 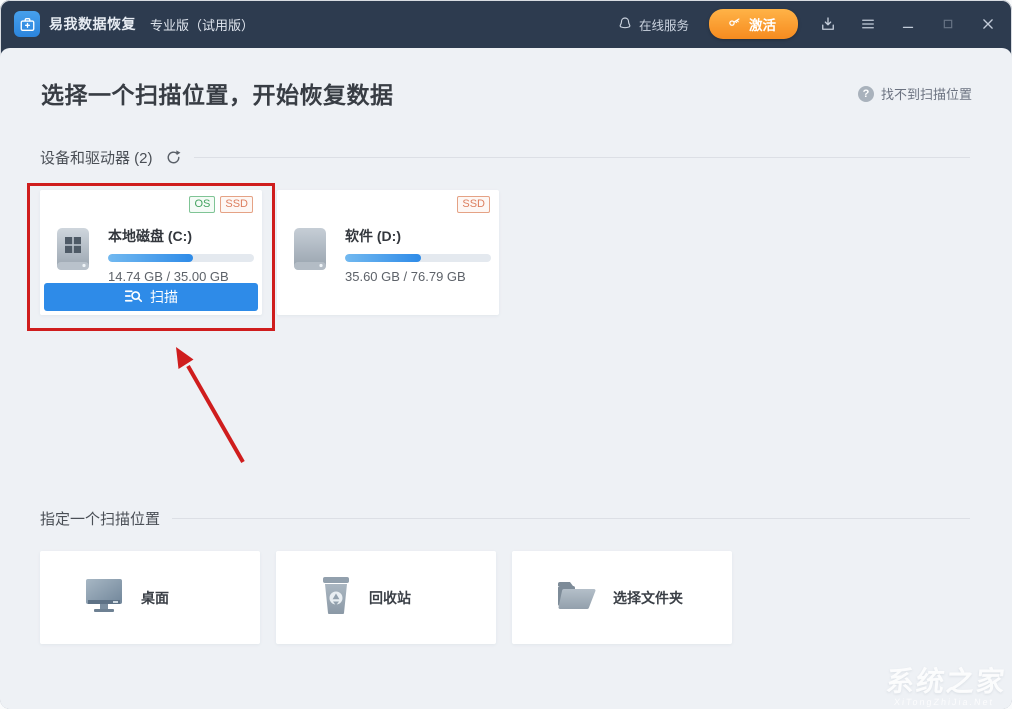 What do you see at coordinates (576, 597) in the screenshot?
I see `folder-icon` at bounding box center [576, 597].